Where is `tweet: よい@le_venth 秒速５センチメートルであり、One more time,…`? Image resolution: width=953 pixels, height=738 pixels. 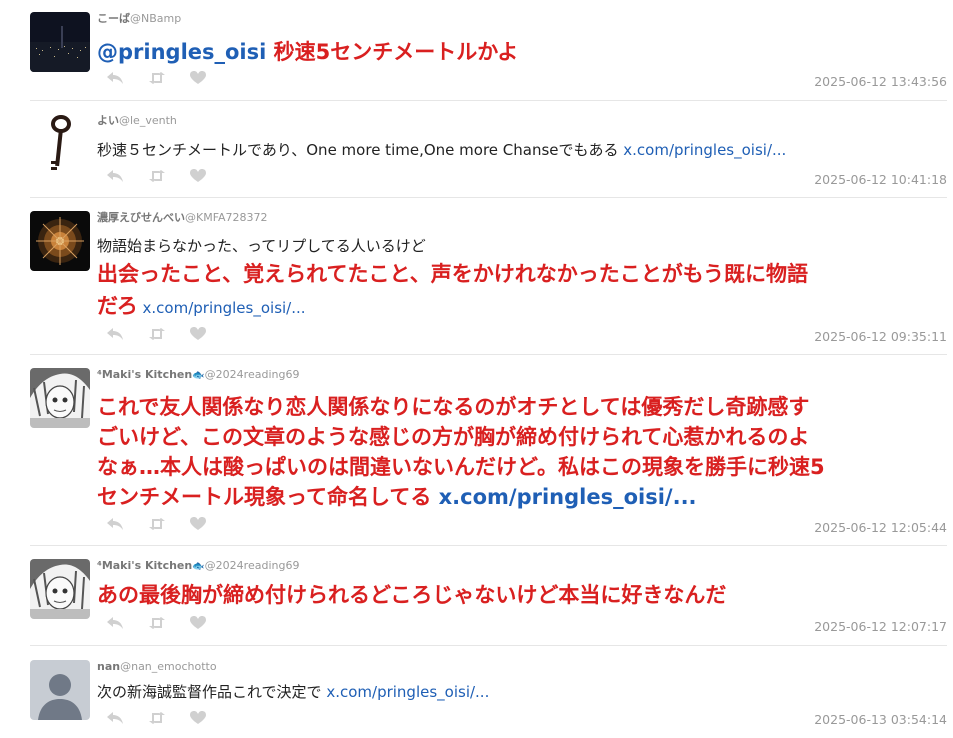
tweet: よい@le_venth 秒速５センチメートルであり、One more time,… is located at coordinates (476, 155).